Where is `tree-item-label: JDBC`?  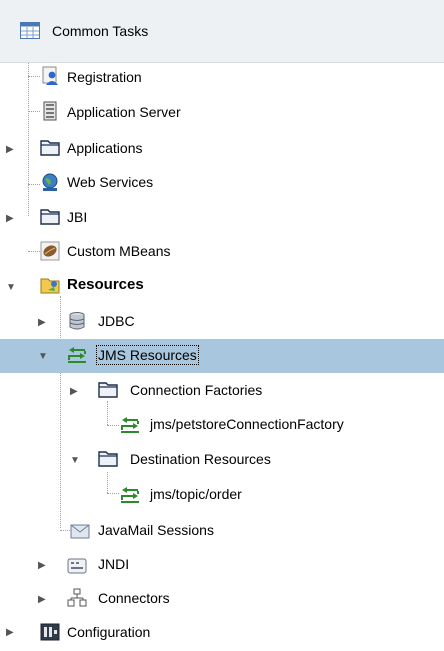 tree-item-label: JDBC is located at coordinates (116, 321).